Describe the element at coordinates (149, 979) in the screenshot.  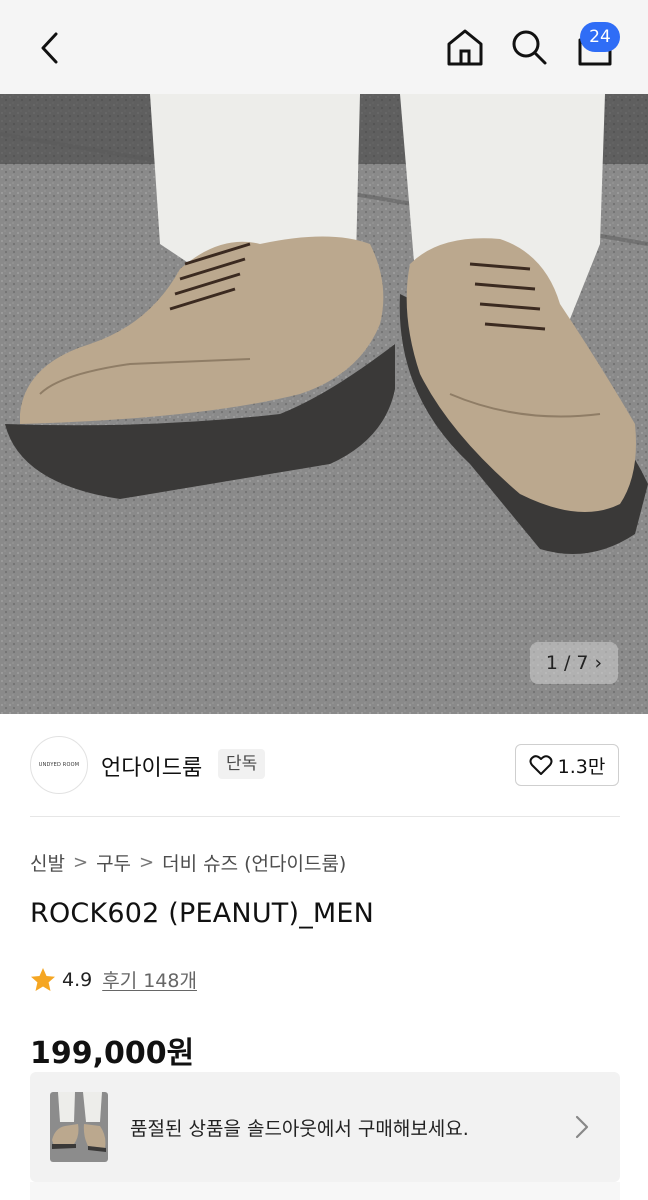
I see `review-count-link: 후기 148개` at that location.